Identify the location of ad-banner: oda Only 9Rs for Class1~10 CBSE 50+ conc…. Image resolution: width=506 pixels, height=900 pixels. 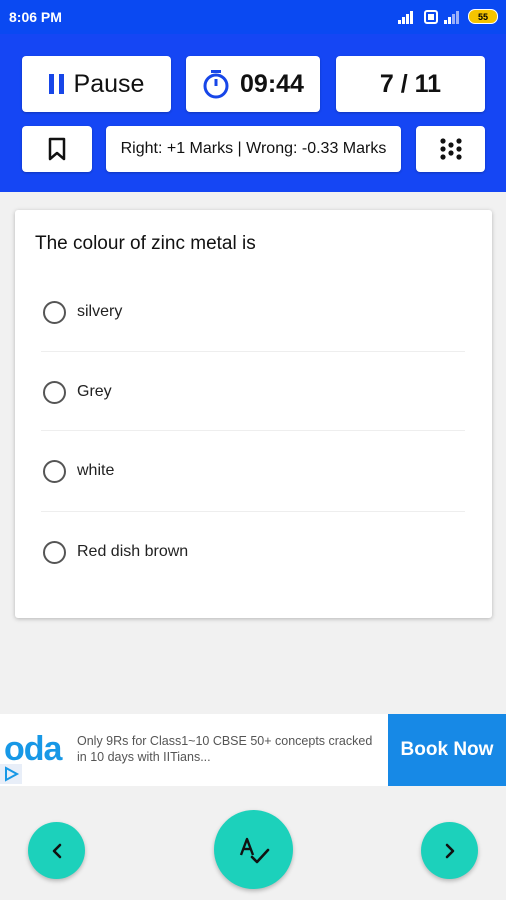
(253, 750).